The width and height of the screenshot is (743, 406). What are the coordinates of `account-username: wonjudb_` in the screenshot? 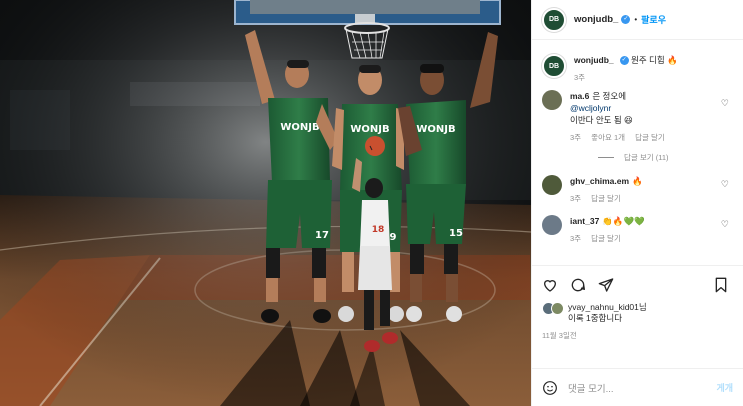 It's located at (596, 19).